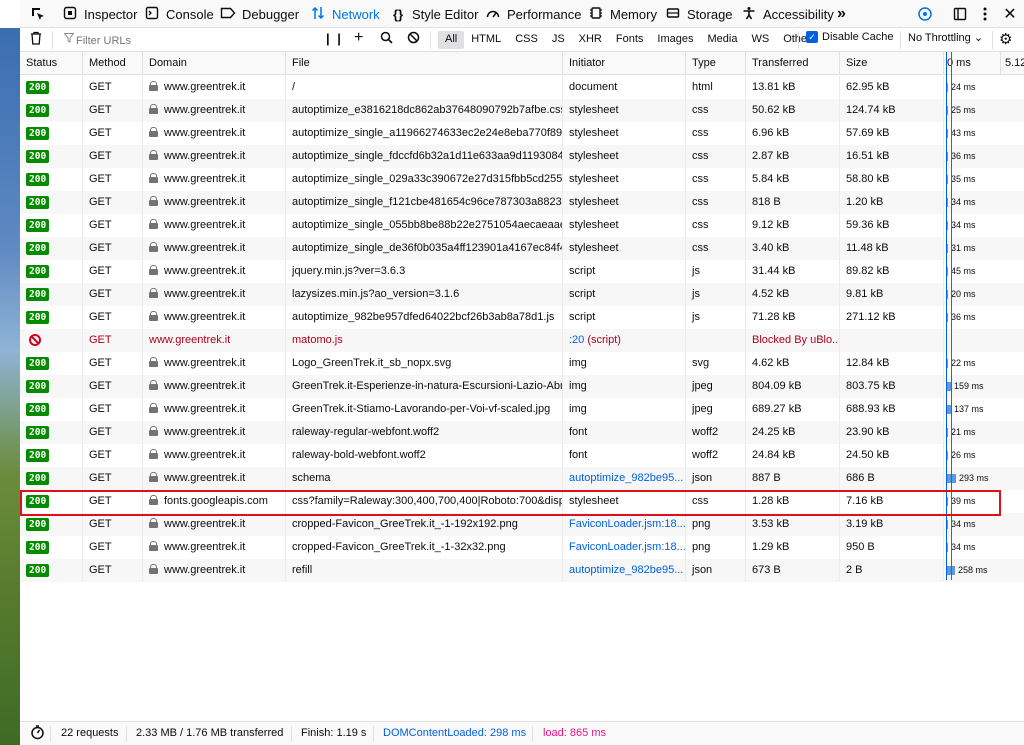 This screenshot has width=1024, height=745. What do you see at coordinates (630, 40) in the screenshot?
I see `filter-type-fonts: Fonts` at bounding box center [630, 40].